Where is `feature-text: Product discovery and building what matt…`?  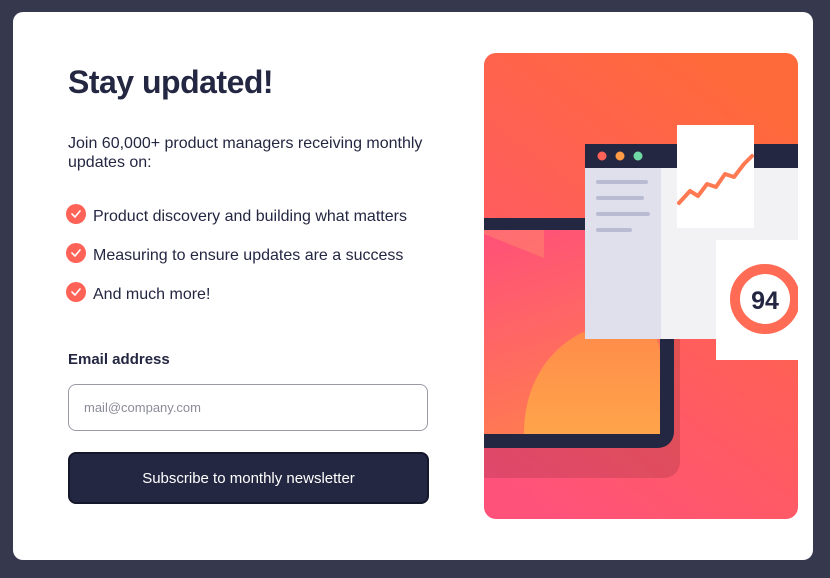 feature-text: Product discovery and building what matt… is located at coordinates (250, 216).